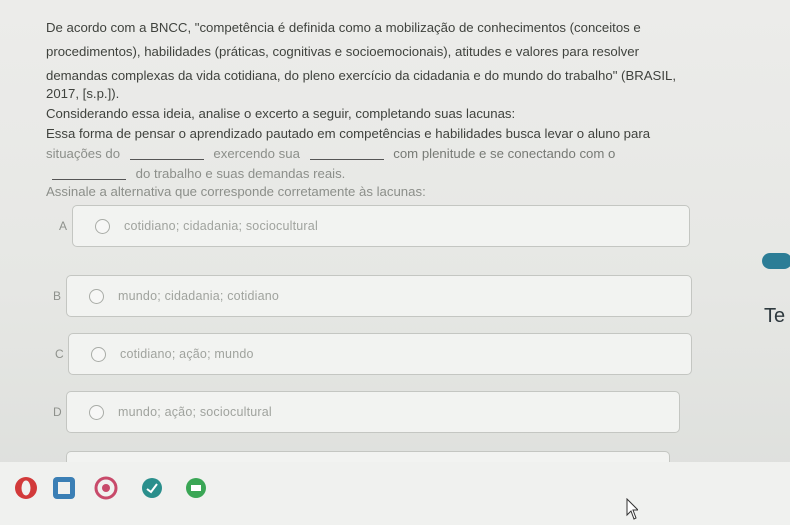 Image resolution: width=790 pixels, height=525 pixels. What do you see at coordinates (632, 509) in the screenshot?
I see `mouse-cursor-icon` at bounding box center [632, 509].